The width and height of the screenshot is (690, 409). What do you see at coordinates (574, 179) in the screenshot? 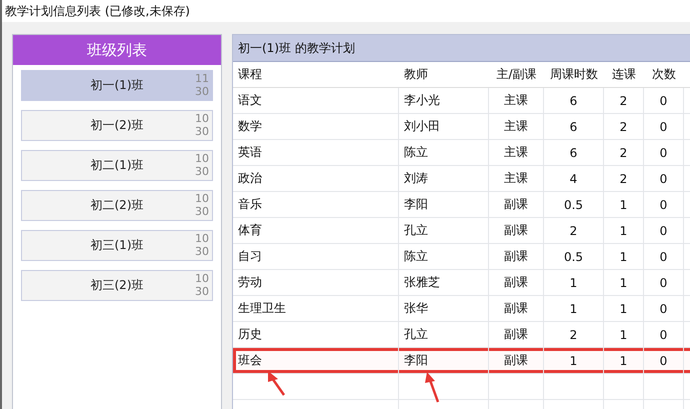
I see `table-cell: 4` at bounding box center [574, 179].